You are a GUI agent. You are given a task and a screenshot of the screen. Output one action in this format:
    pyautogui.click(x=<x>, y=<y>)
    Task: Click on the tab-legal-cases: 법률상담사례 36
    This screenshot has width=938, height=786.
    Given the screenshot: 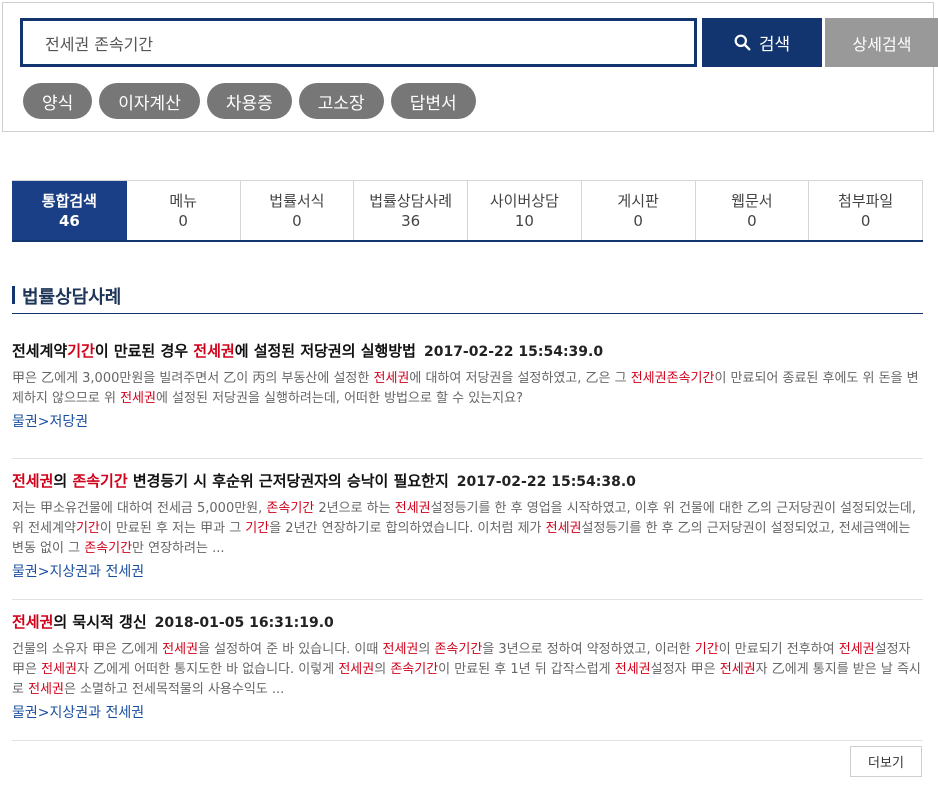 What is the action you would take?
    pyautogui.click(x=411, y=210)
    